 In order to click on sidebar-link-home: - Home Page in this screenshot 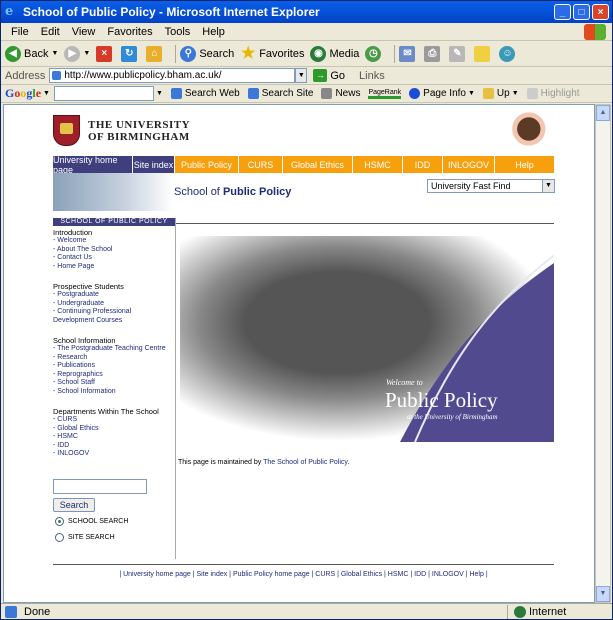, I will do `click(114, 267)`.